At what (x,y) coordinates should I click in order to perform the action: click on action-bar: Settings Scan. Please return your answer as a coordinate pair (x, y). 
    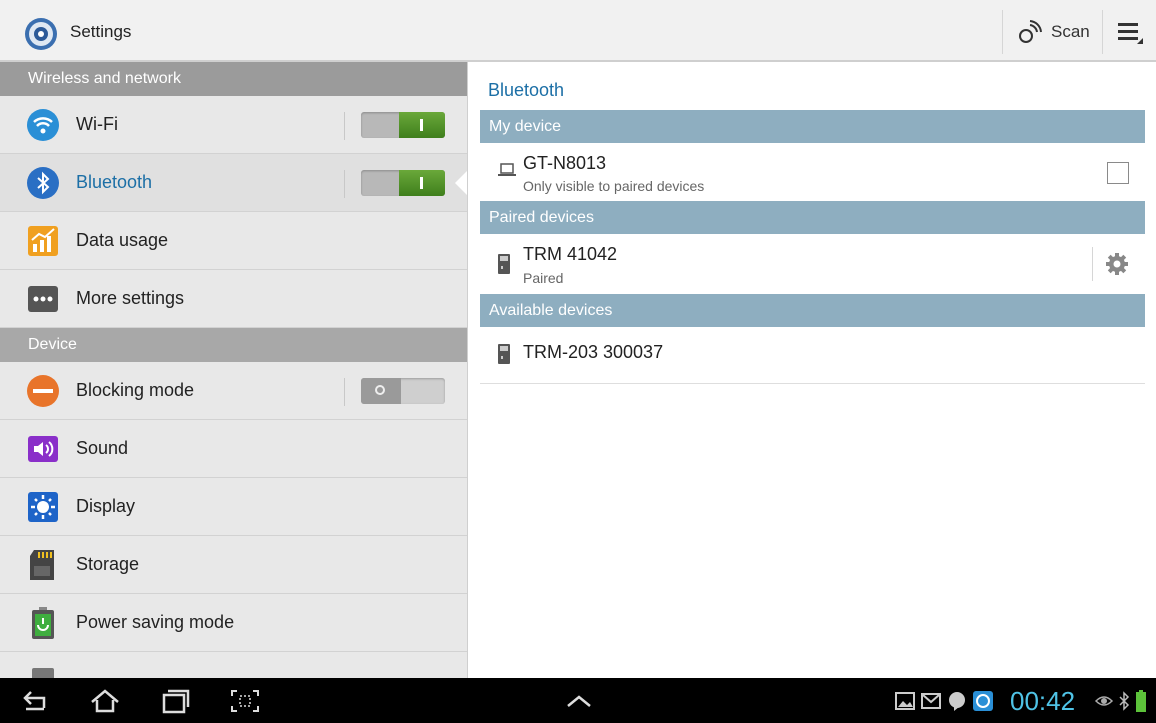
    Looking at the image, I should click on (578, 31).